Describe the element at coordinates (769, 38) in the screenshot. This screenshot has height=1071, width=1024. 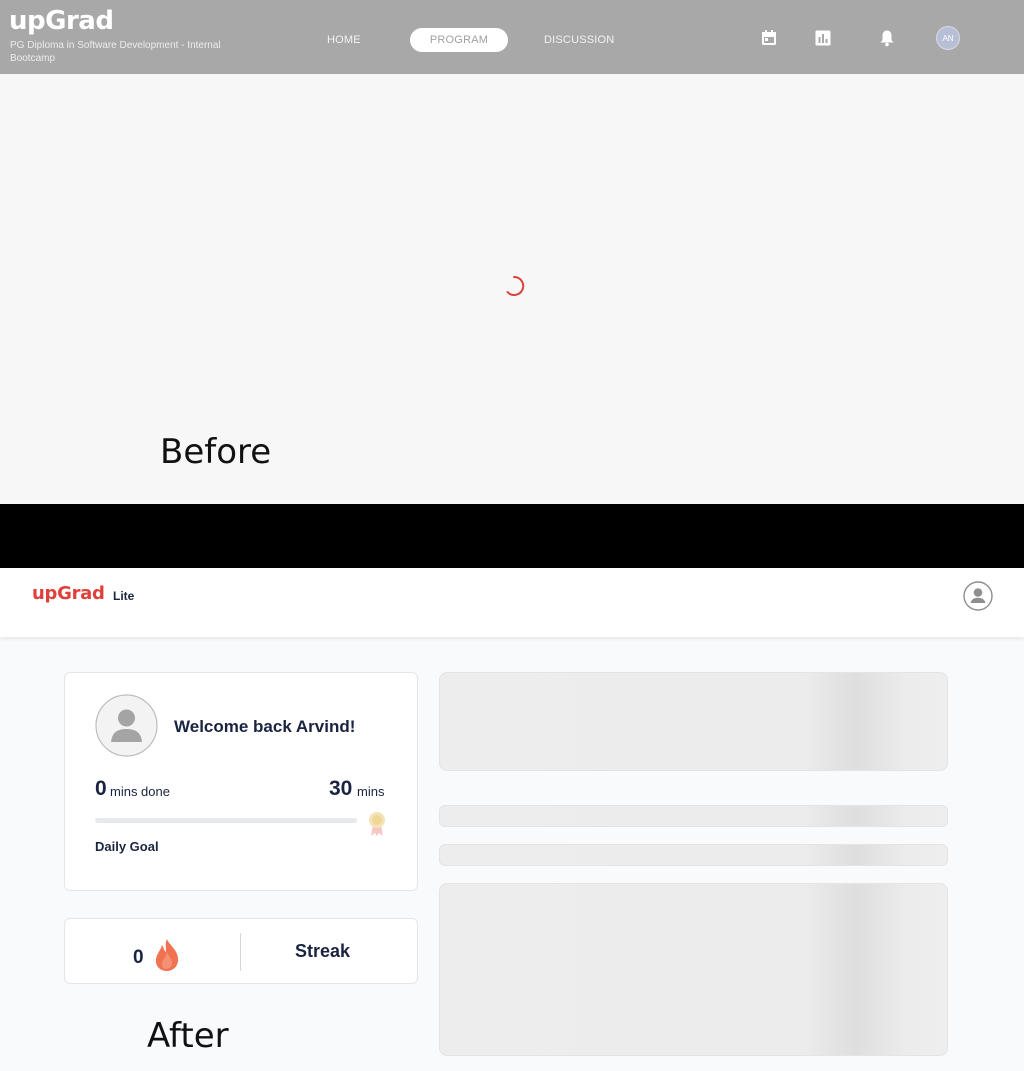
I see `calendar-icon` at that location.